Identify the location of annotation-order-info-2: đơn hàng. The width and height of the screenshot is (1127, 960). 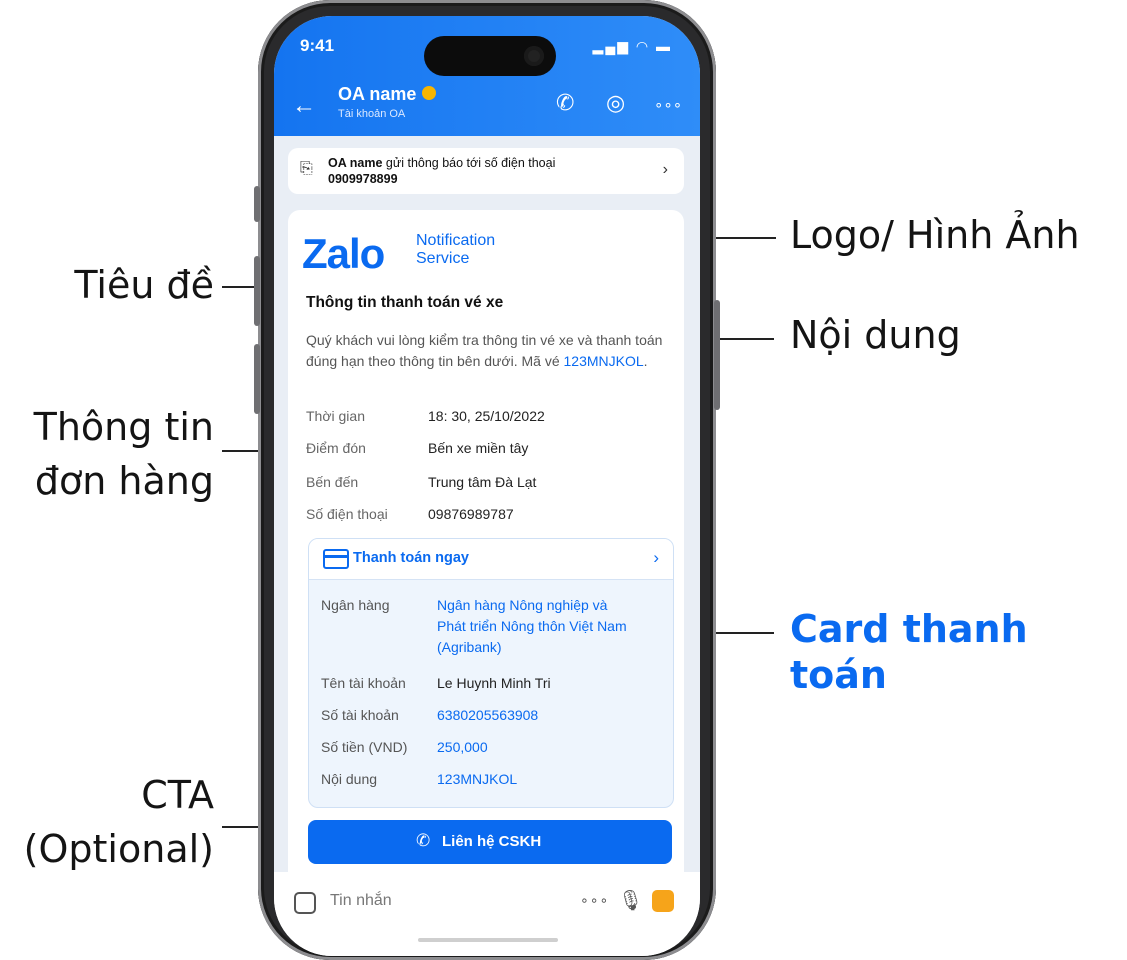
(124, 481).